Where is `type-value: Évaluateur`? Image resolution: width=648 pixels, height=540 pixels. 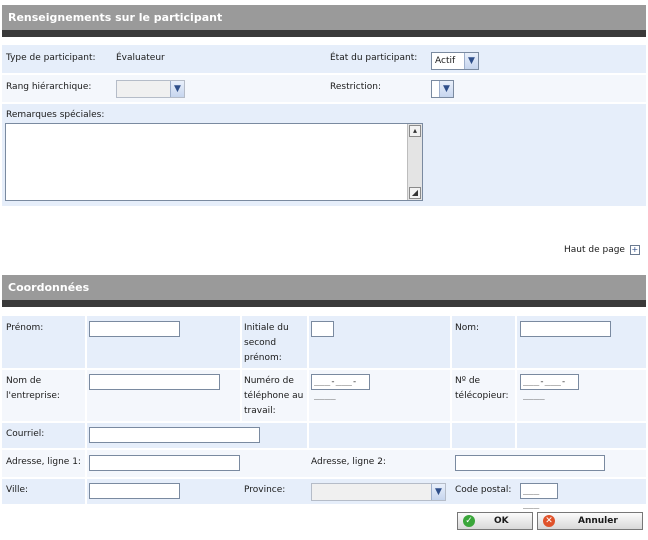
type-value: Évaluateur is located at coordinates (140, 58).